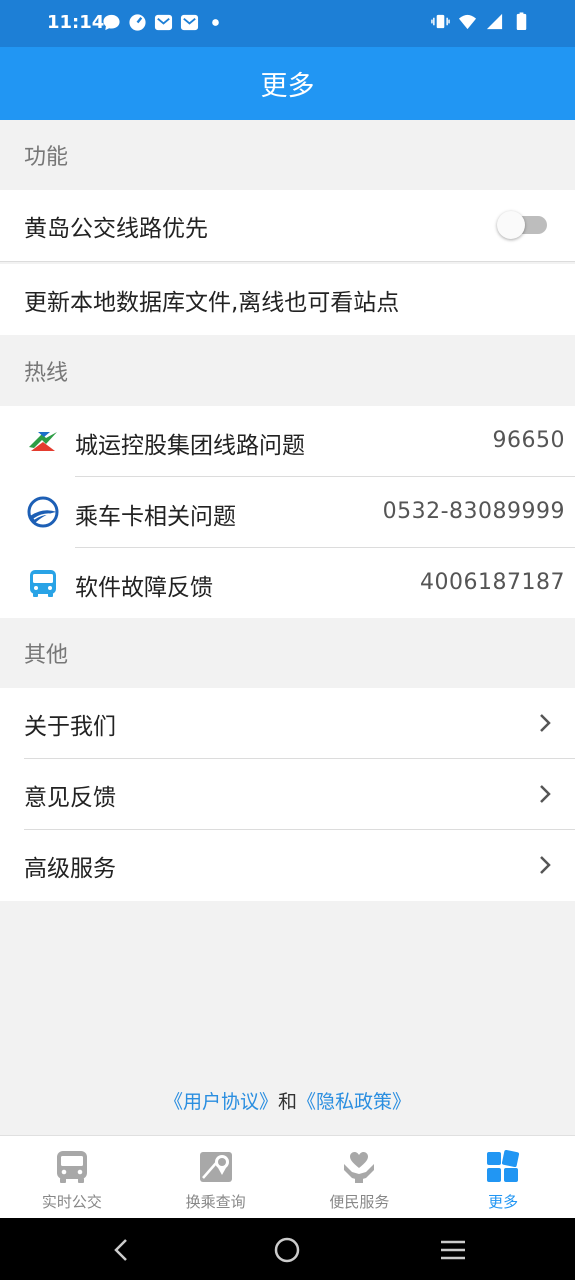  Describe the element at coordinates (453, 1250) in the screenshot. I see `recents-icon` at that location.